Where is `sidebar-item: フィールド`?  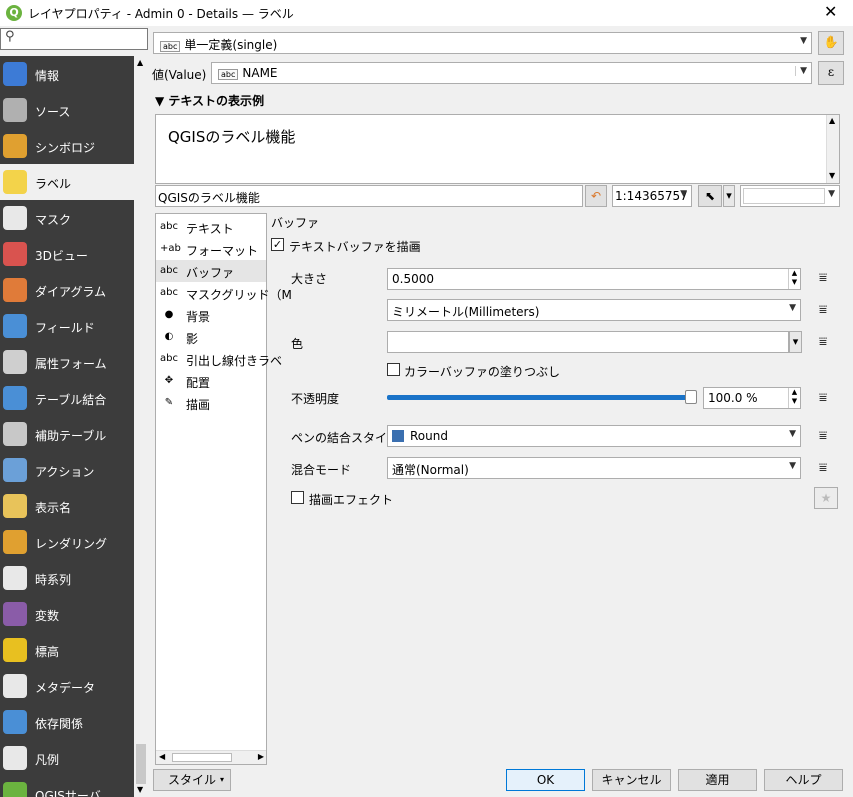 sidebar-item: フィールド is located at coordinates (67, 326).